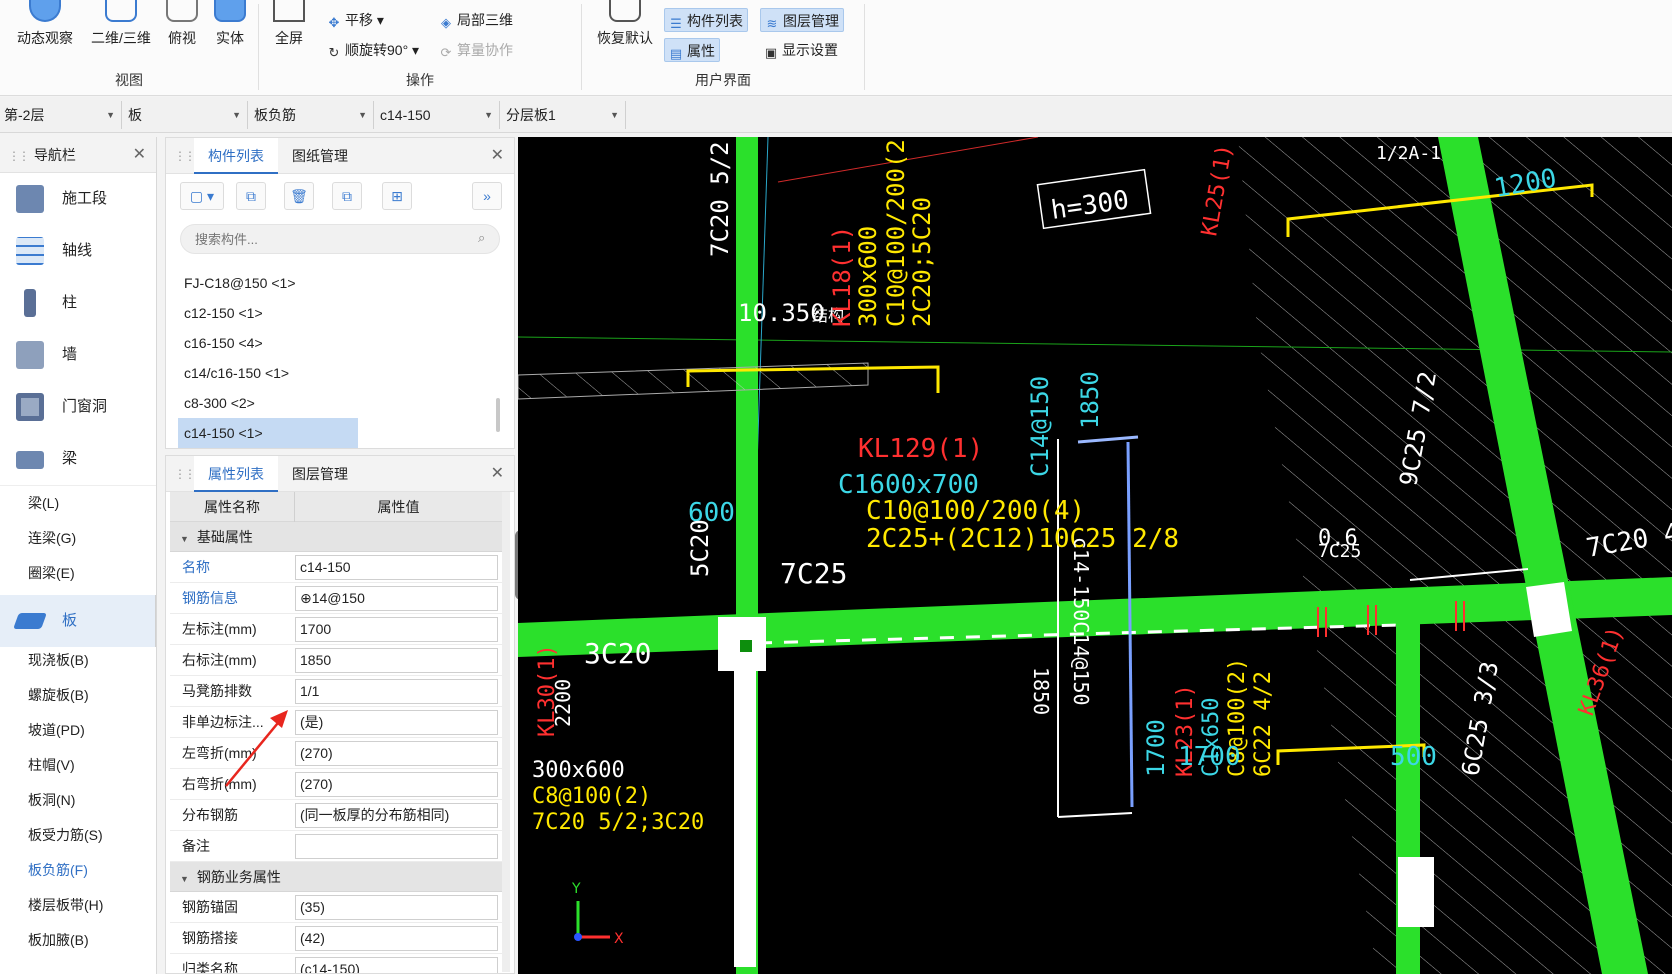 The width and height of the screenshot is (1672, 974). I want to click on list-item: c12-150 <1>, so click(268, 313).